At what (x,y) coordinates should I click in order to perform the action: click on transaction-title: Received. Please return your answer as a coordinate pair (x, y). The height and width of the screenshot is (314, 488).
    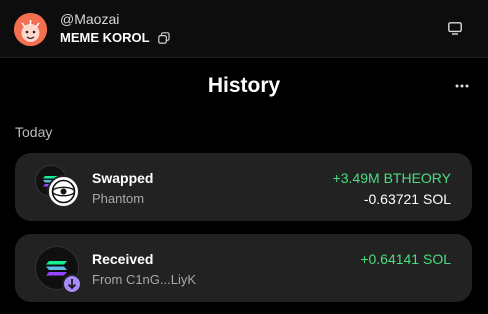
    Looking at the image, I should click on (123, 259).